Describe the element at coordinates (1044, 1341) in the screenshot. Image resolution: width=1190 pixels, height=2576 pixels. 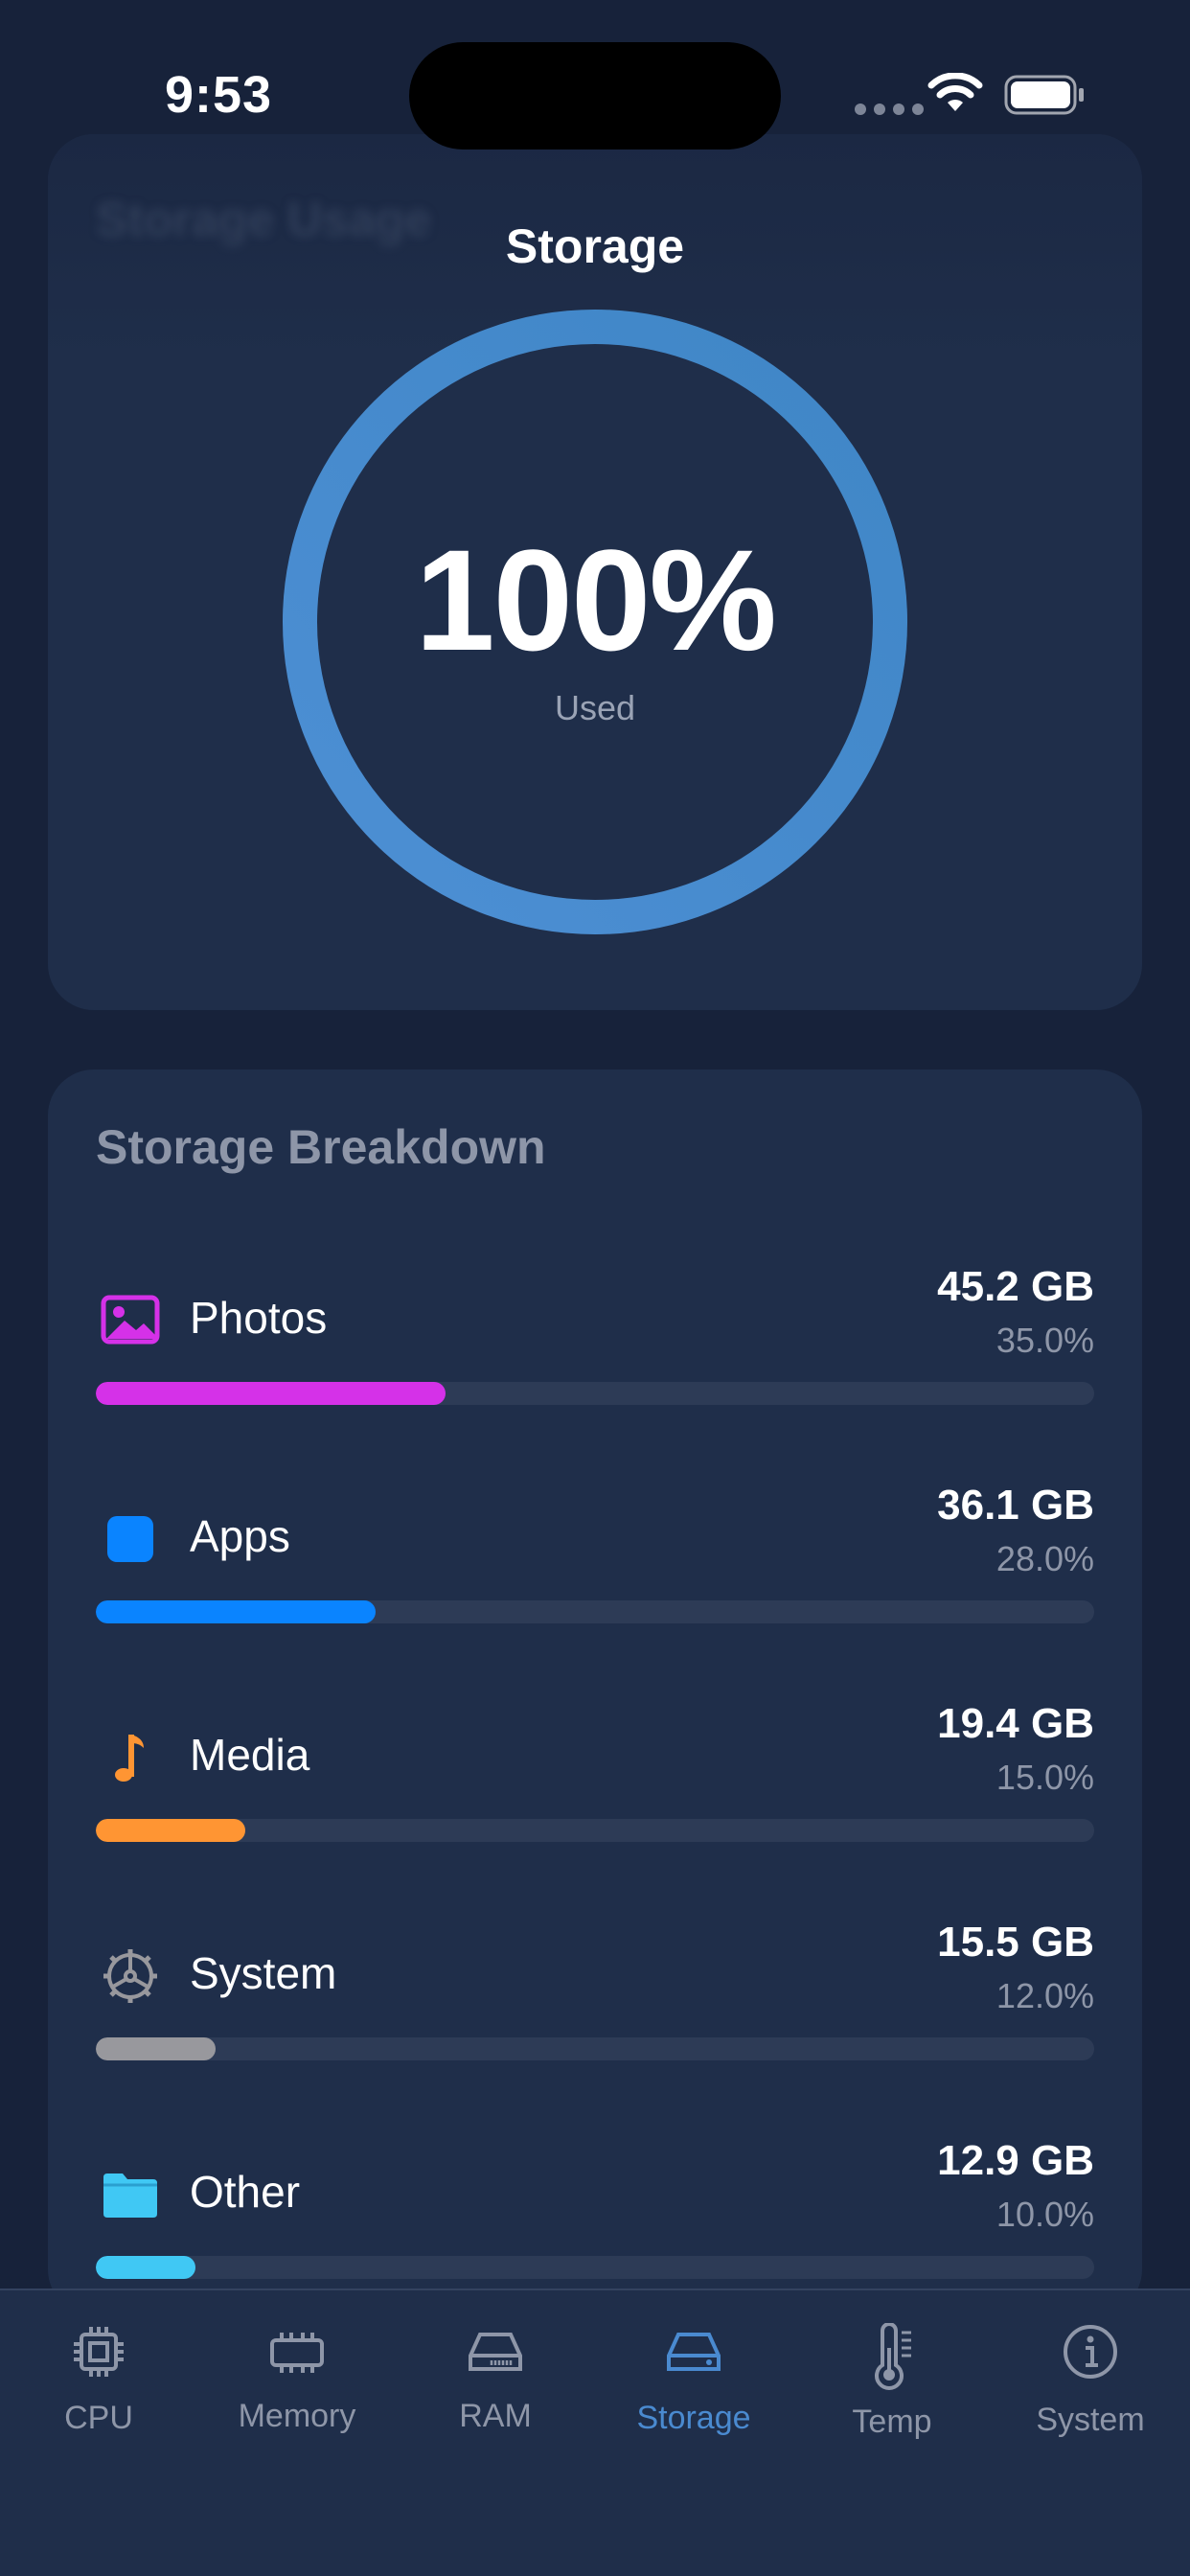
I see `breakdown-percent: 35.0%` at that location.